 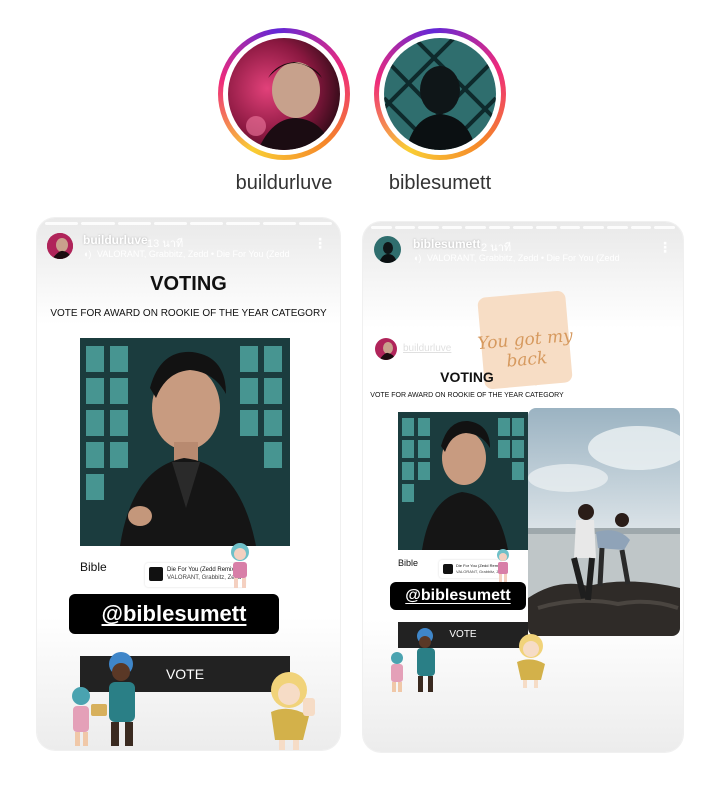 I want to click on story-ring-buildurluve, so click(x=284, y=94).